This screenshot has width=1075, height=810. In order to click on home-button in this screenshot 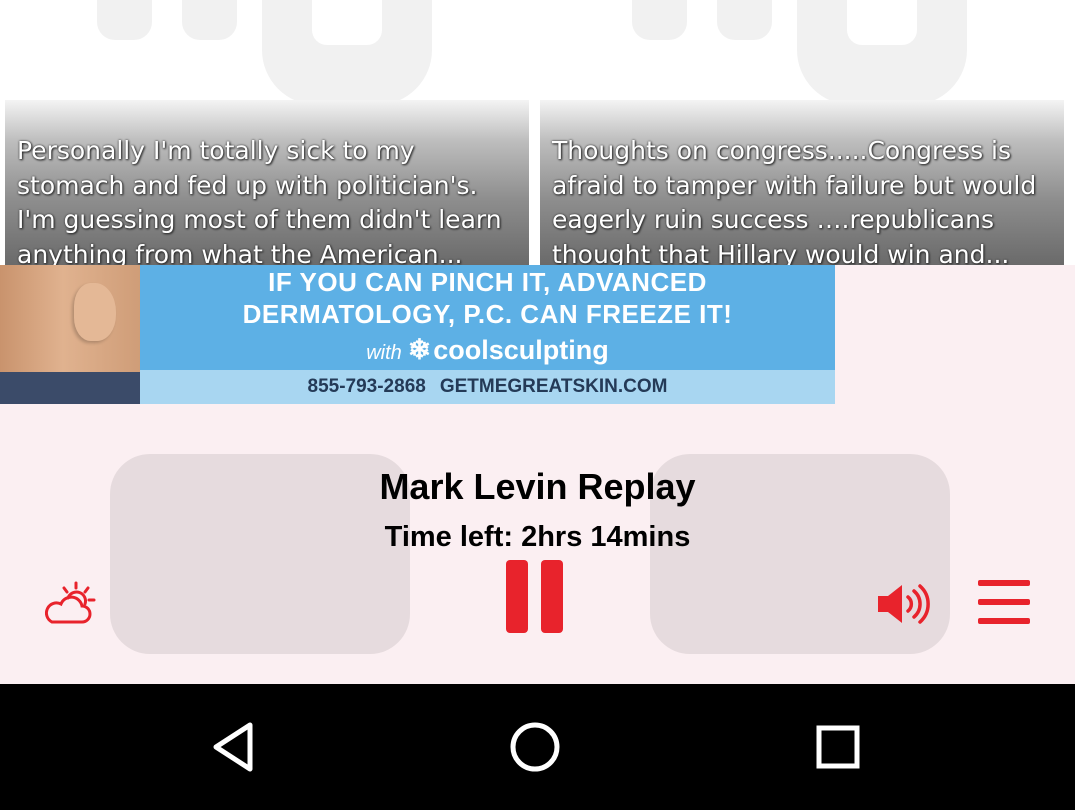, I will do `click(535, 747)`.